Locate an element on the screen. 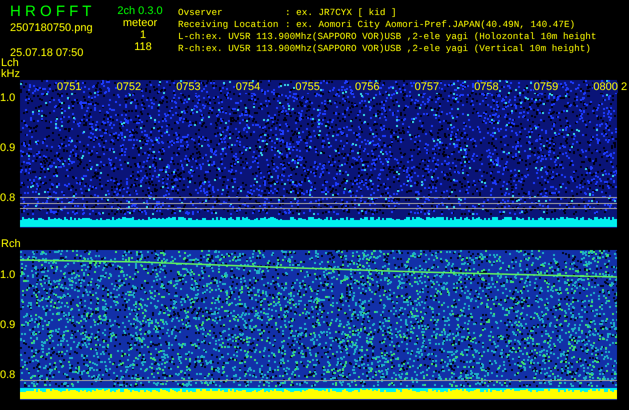 The height and width of the screenshot is (410, 629). time-label: 0755 is located at coordinates (307, 87).